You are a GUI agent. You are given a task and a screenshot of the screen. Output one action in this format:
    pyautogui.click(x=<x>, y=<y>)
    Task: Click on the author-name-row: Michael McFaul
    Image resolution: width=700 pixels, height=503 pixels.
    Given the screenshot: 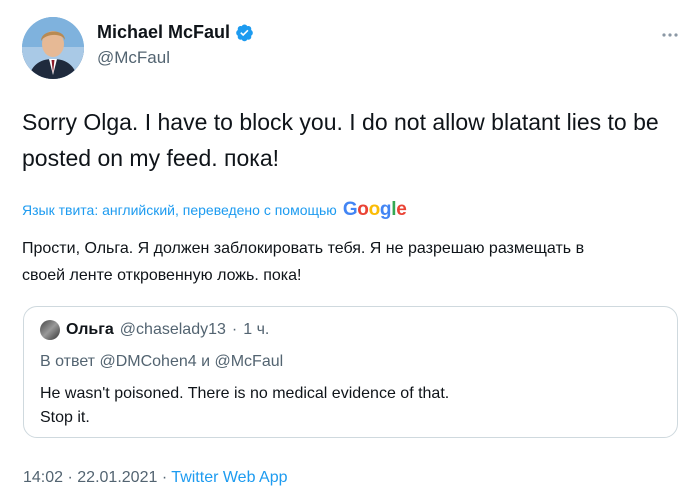 What is the action you would take?
    pyautogui.click(x=175, y=32)
    